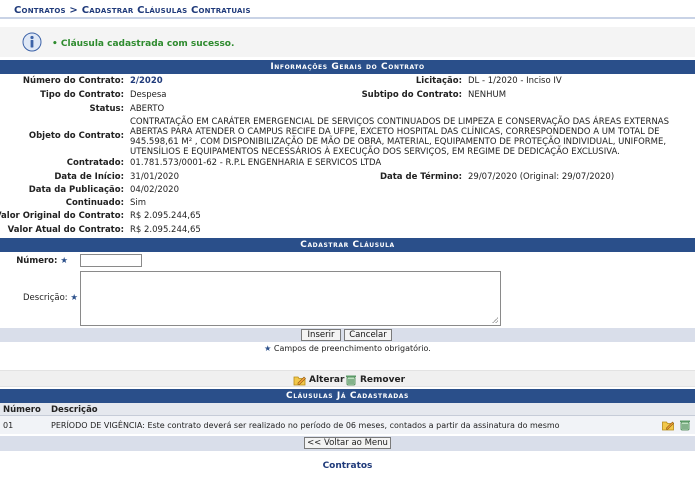  I want to click on valor-original-value: R$ 2.095.244,65, so click(165, 216).